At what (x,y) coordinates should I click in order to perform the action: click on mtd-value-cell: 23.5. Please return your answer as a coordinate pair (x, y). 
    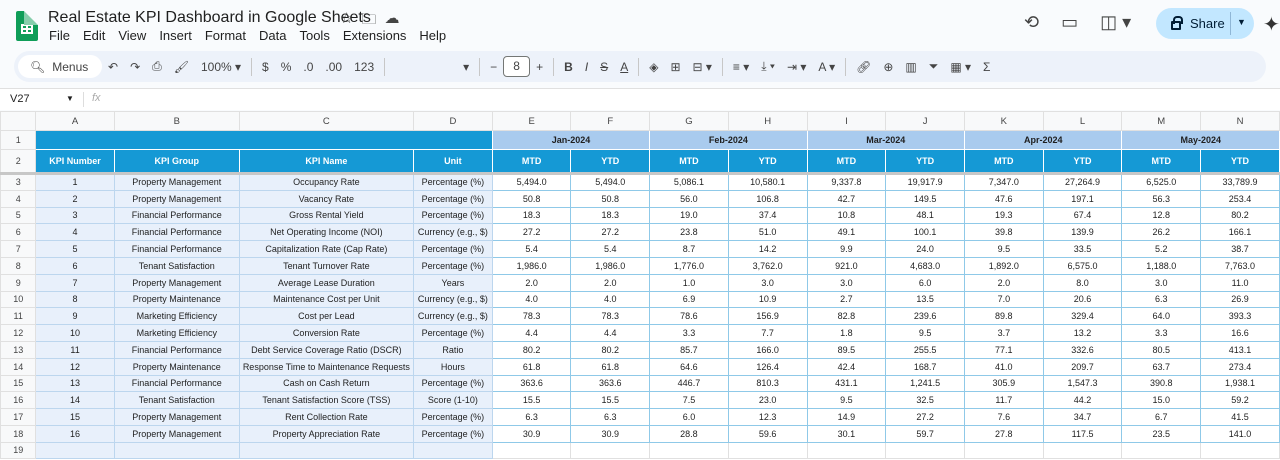
    Looking at the image, I should click on (1161, 433).